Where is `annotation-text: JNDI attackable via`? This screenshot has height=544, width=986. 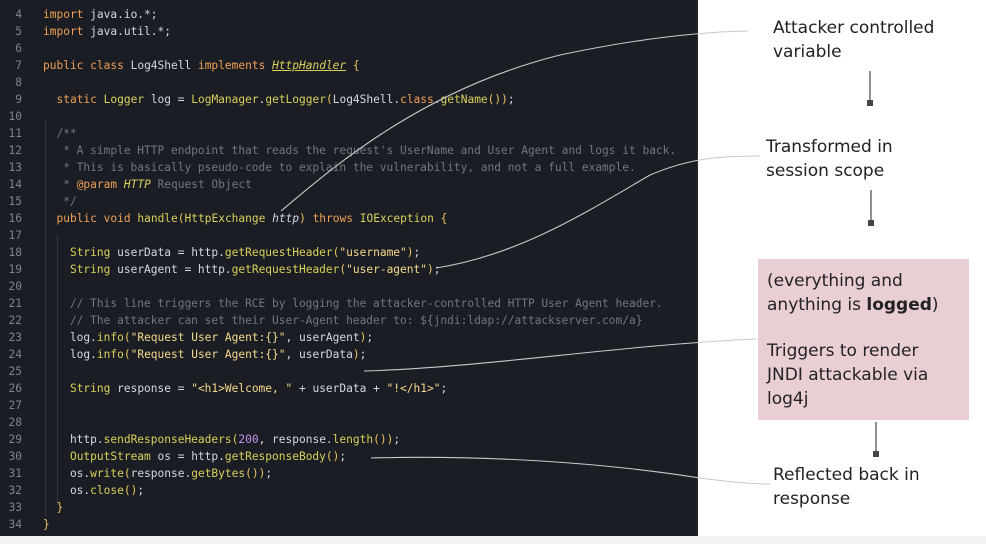
annotation-text: JNDI attackable via is located at coordinates (848, 375).